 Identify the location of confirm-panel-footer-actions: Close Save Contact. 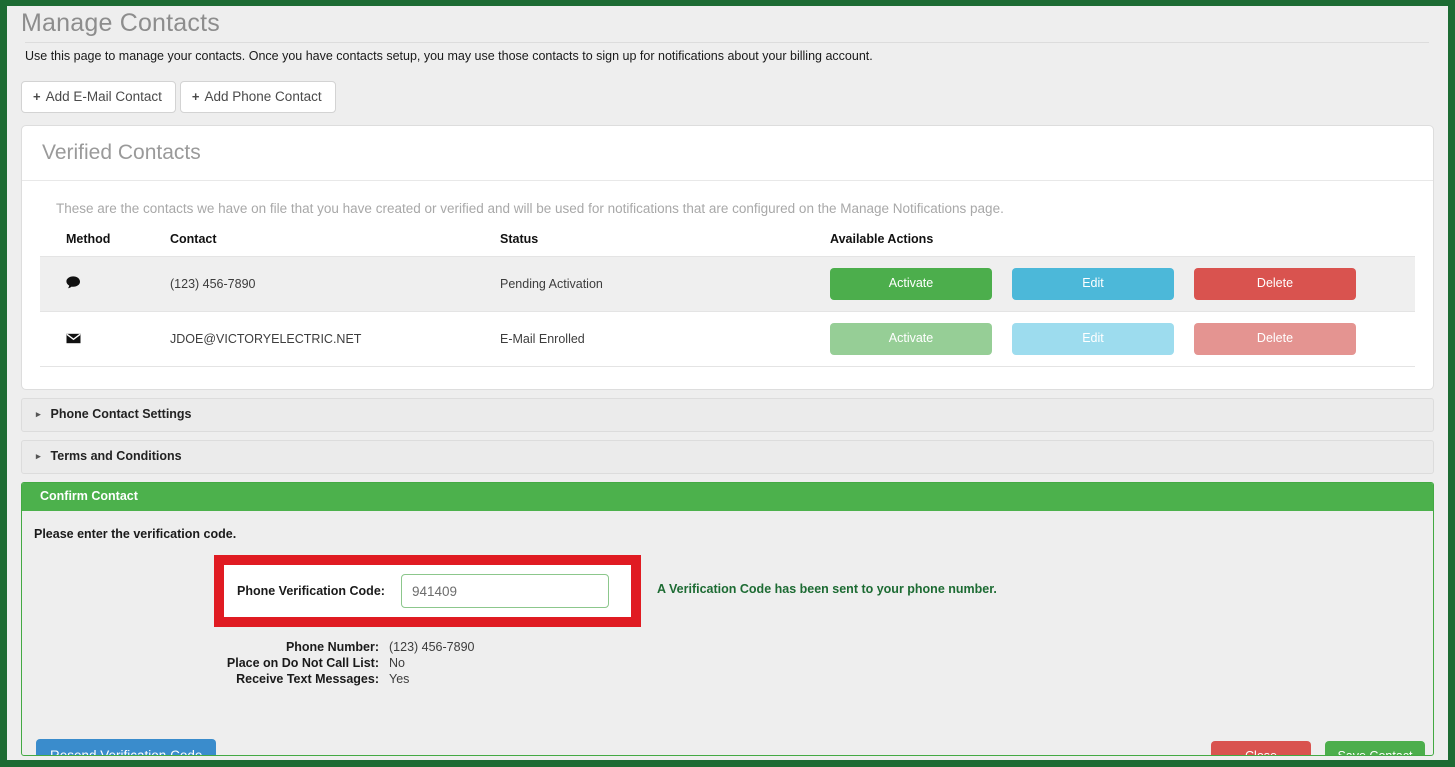
(1318, 748).